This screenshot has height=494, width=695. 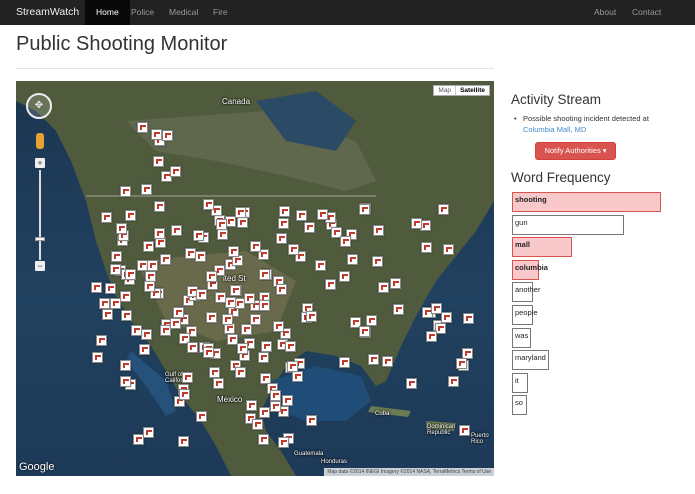 What do you see at coordinates (40, 266) in the screenshot?
I see `zoom-out-button: −` at bounding box center [40, 266].